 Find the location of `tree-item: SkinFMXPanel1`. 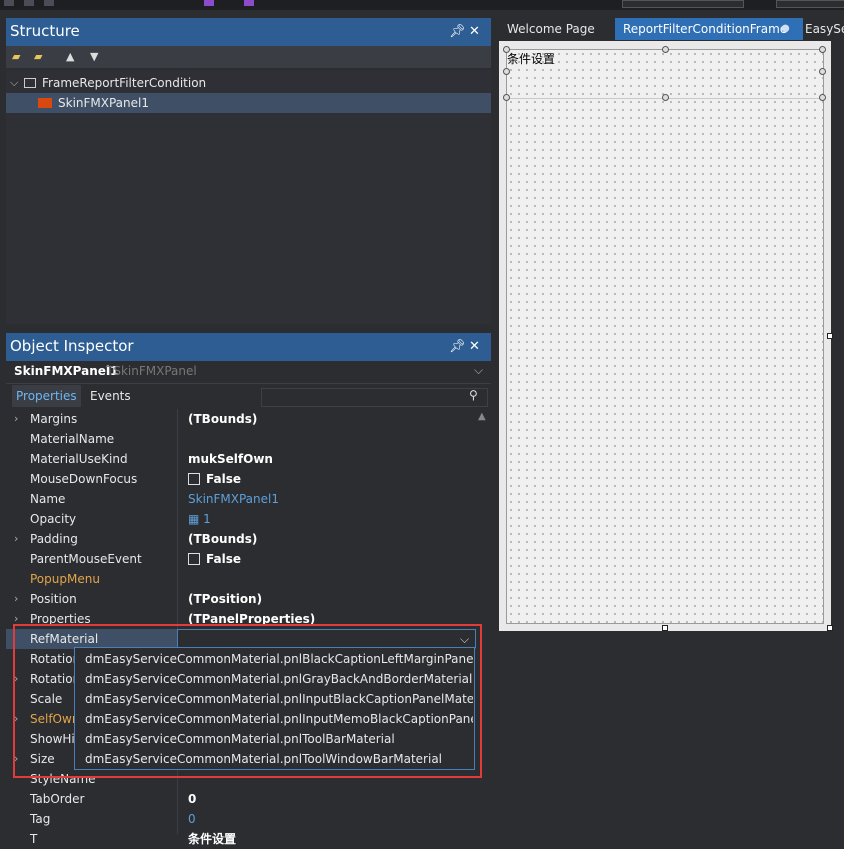

tree-item: SkinFMXPanel1 is located at coordinates (248, 103).